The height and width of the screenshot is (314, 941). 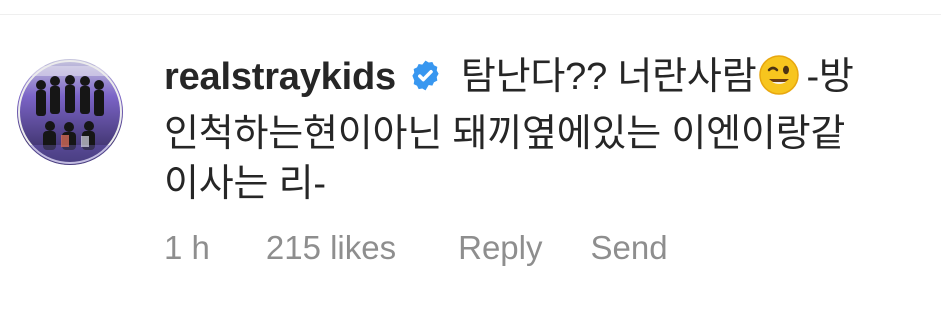 I want to click on username: realstraykids, so click(x=280, y=77).